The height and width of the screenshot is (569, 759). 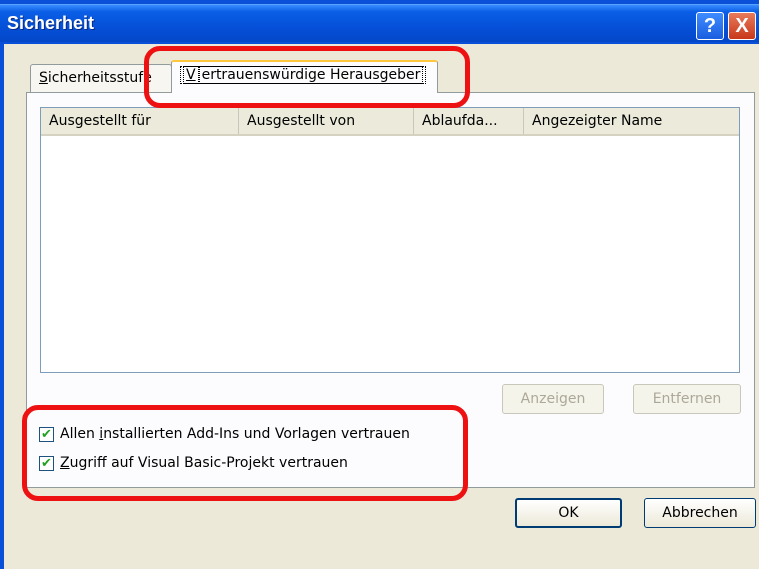 What do you see at coordinates (51, 23) in the screenshot?
I see `window-title: Sicherheit` at bounding box center [51, 23].